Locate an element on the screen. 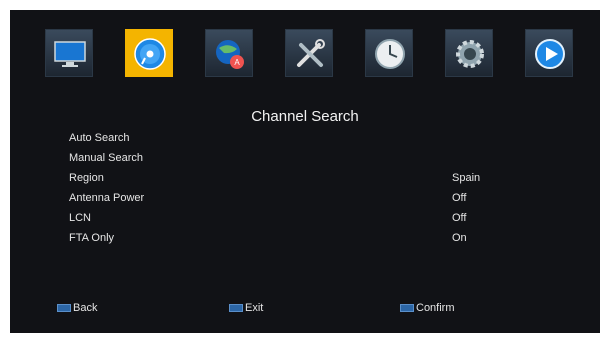  tile-clock is located at coordinates (389, 53).